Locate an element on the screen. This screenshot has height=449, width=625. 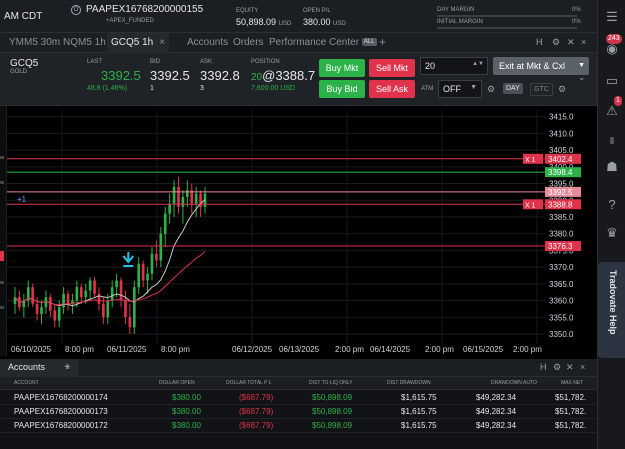
tif-gtc-button: GTC is located at coordinates (541, 89).